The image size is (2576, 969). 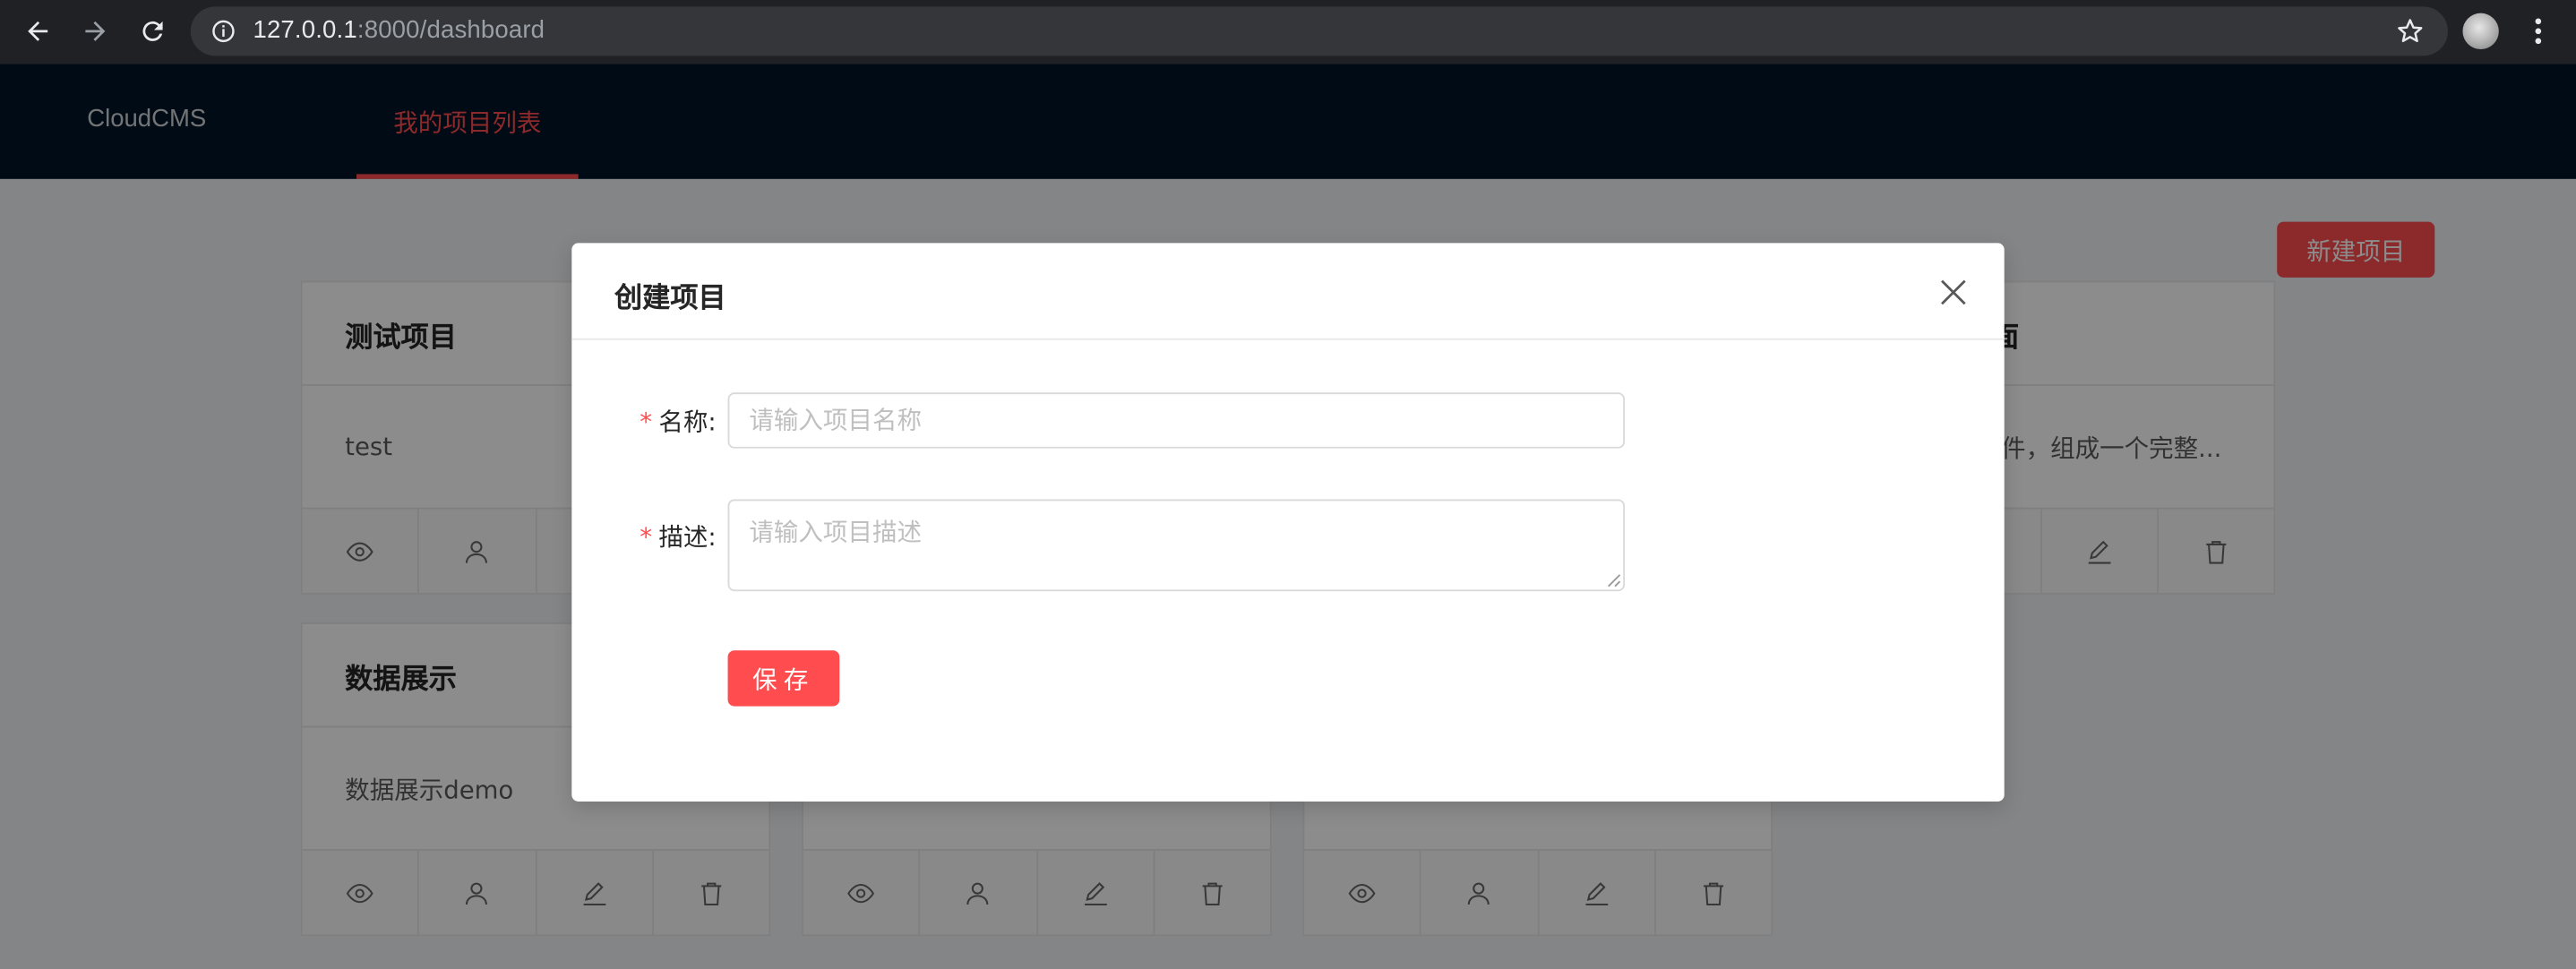 What do you see at coordinates (678, 422) in the screenshot?
I see `name-label: * 名称:` at bounding box center [678, 422].